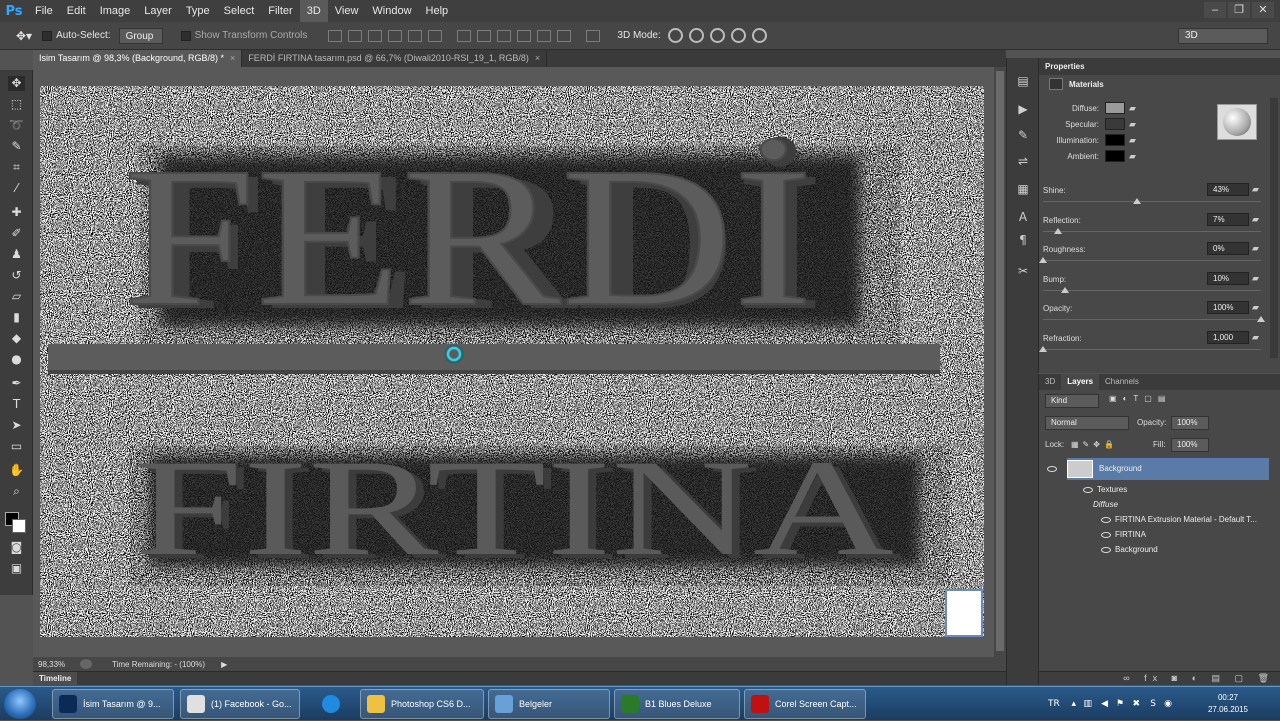  What do you see at coordinates (347, 11) in the screenshot?
I see `menu-view: View` at bounding box center [347, 11].